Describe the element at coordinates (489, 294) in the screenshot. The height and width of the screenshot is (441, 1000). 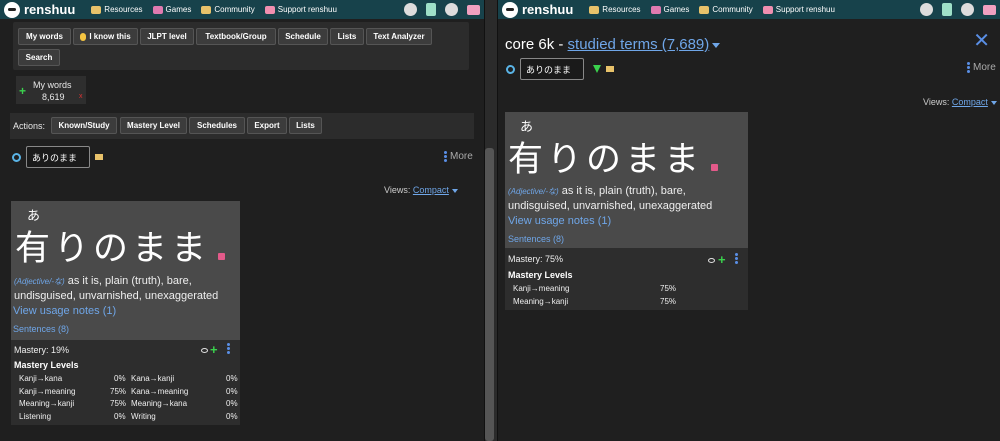
I see `scrollbar-thumb` at that location.